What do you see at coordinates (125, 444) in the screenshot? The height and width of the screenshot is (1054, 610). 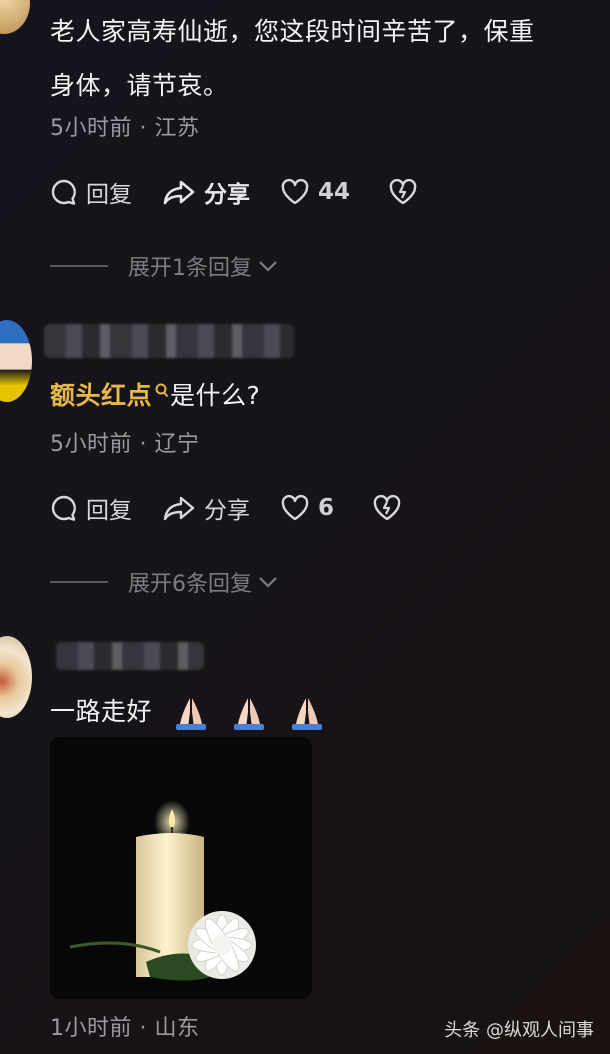 I see `comment-meta: 5小时前 · 辽宁` at bounding box center [125, 444].